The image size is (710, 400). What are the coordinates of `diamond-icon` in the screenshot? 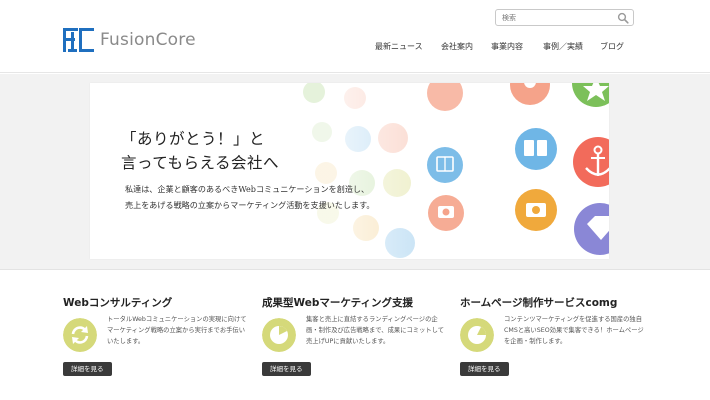 It's located at (591, 229).